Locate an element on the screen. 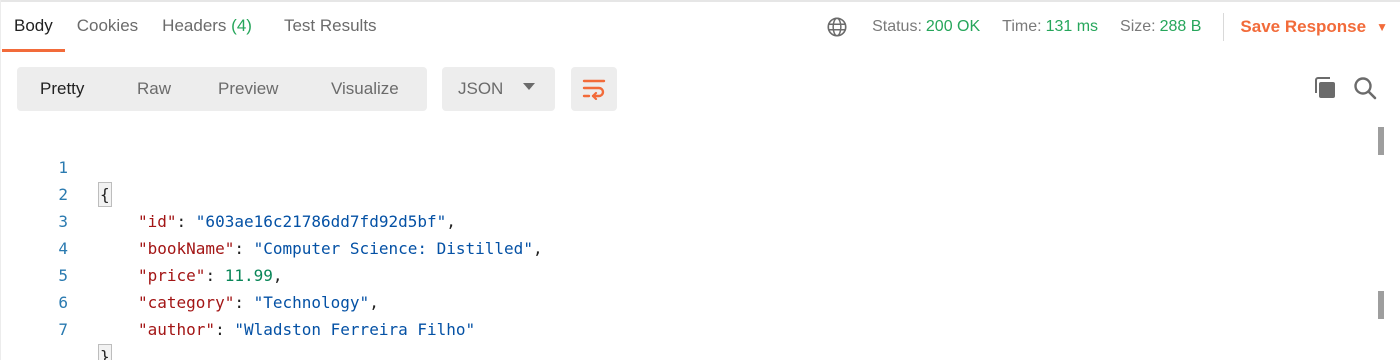 This screenshot has height=360, width=1400. tab-cookies: Cookies is located at coordinates (107, 27).